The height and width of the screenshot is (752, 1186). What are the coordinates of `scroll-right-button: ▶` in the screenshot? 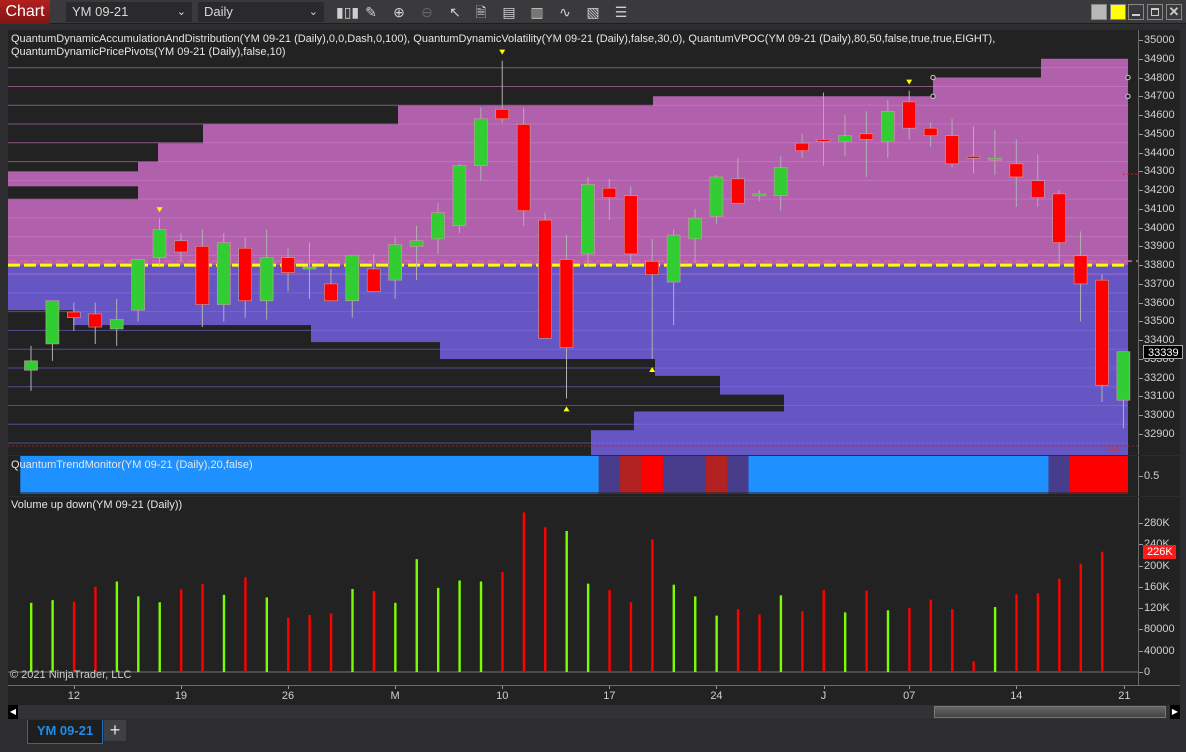 It's located at (1175, 712).